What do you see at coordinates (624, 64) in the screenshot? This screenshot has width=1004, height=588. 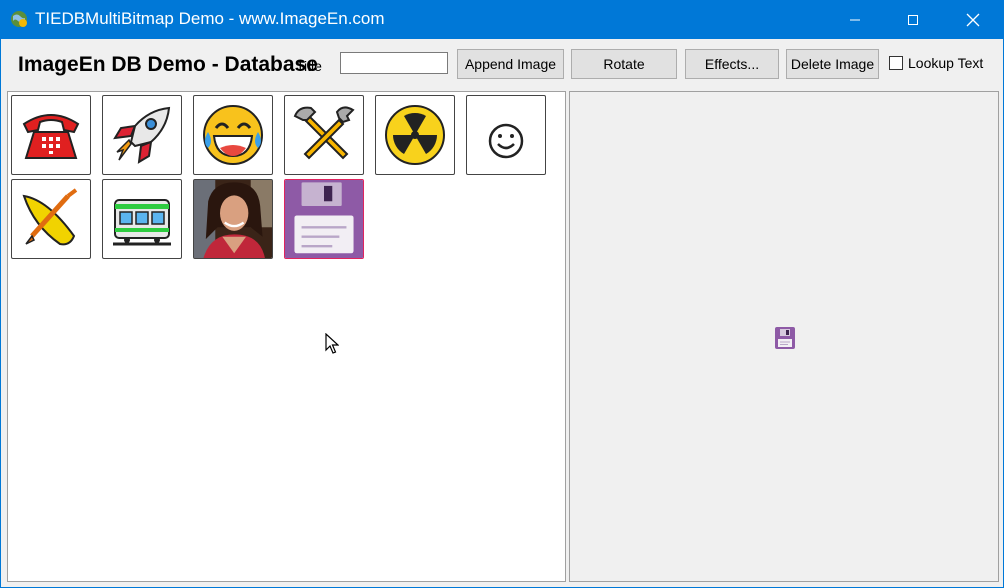 I see `rotate-button: Rotate` at bounding box center [624, 64].